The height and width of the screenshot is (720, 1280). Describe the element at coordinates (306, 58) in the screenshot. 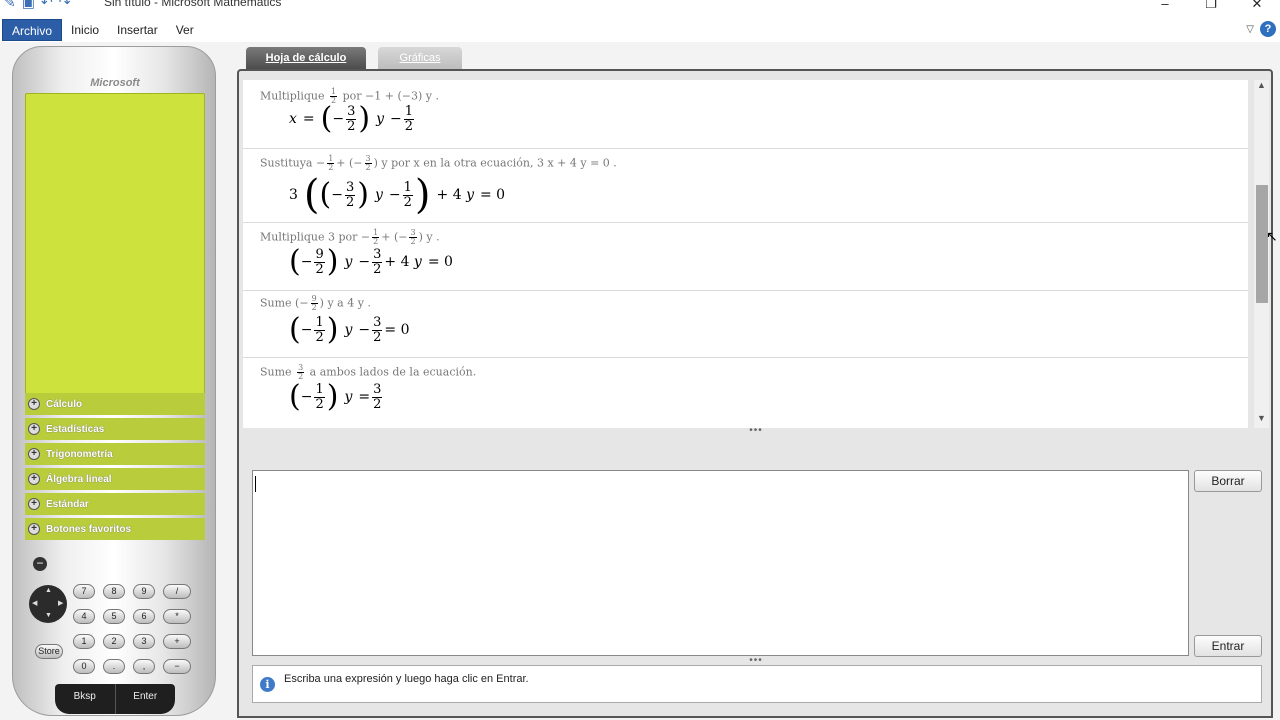

I see `tab-worksheet: Hoja de cálculo` at that location.